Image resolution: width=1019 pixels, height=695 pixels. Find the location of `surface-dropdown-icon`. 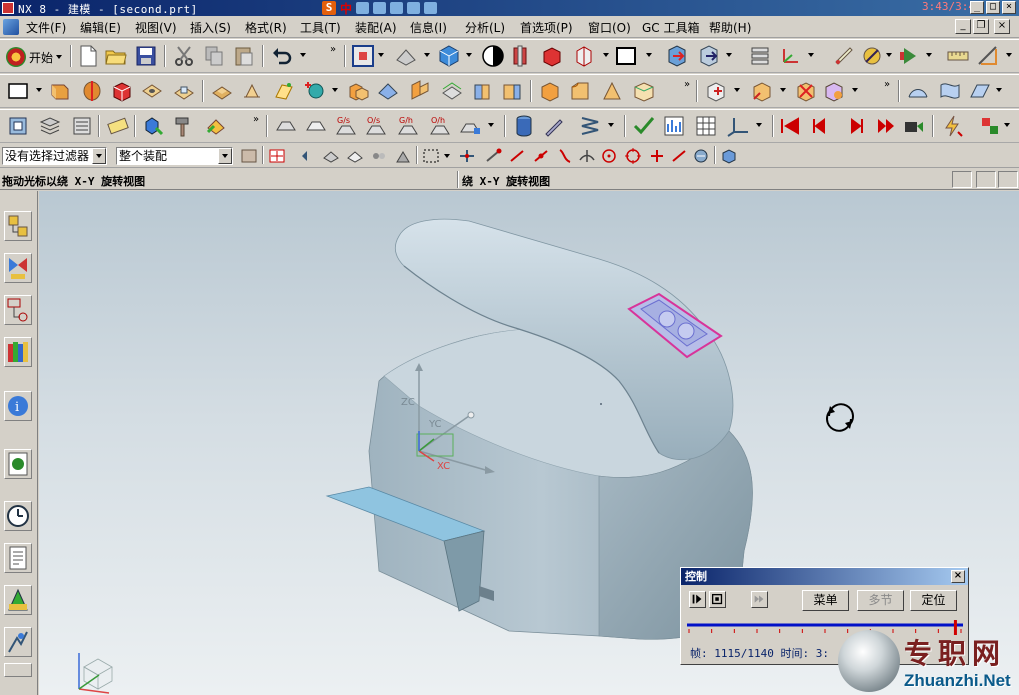

surface-dropdown-icon is located at coordinates (999, 90).